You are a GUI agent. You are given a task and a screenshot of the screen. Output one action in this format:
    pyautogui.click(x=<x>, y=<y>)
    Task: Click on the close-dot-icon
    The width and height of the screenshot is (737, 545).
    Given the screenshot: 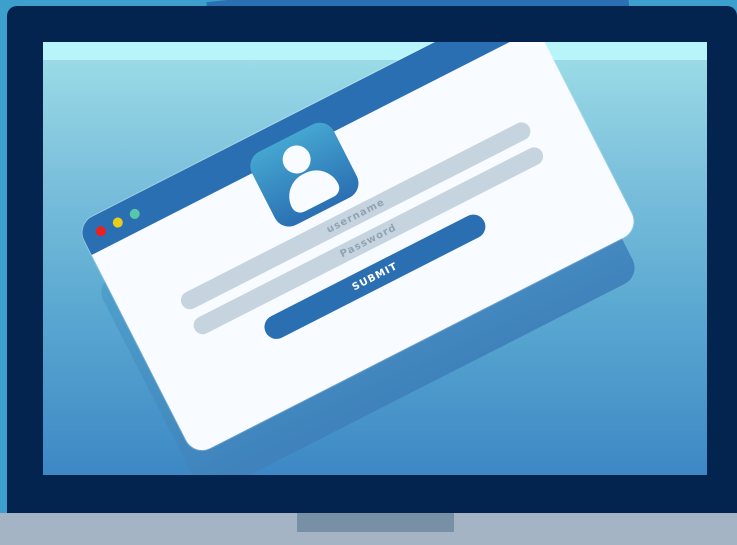 What is the action you would take?
    pyautogui.click(x=101, y=231)
    